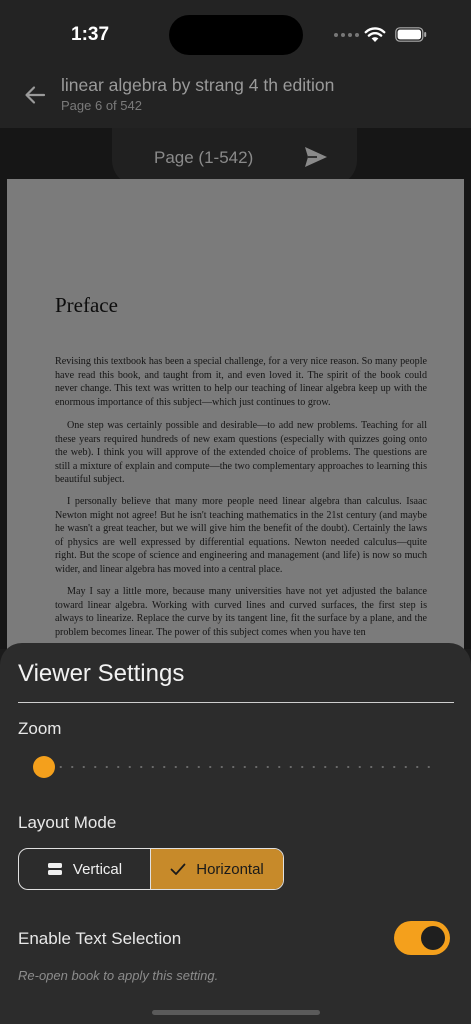  I want to click on sheet-divider, so click(236, 702).